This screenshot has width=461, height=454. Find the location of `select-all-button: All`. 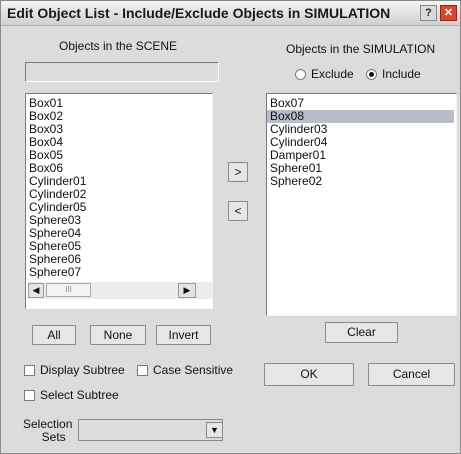

select-all-button: All is located at coordinates (54, 335).